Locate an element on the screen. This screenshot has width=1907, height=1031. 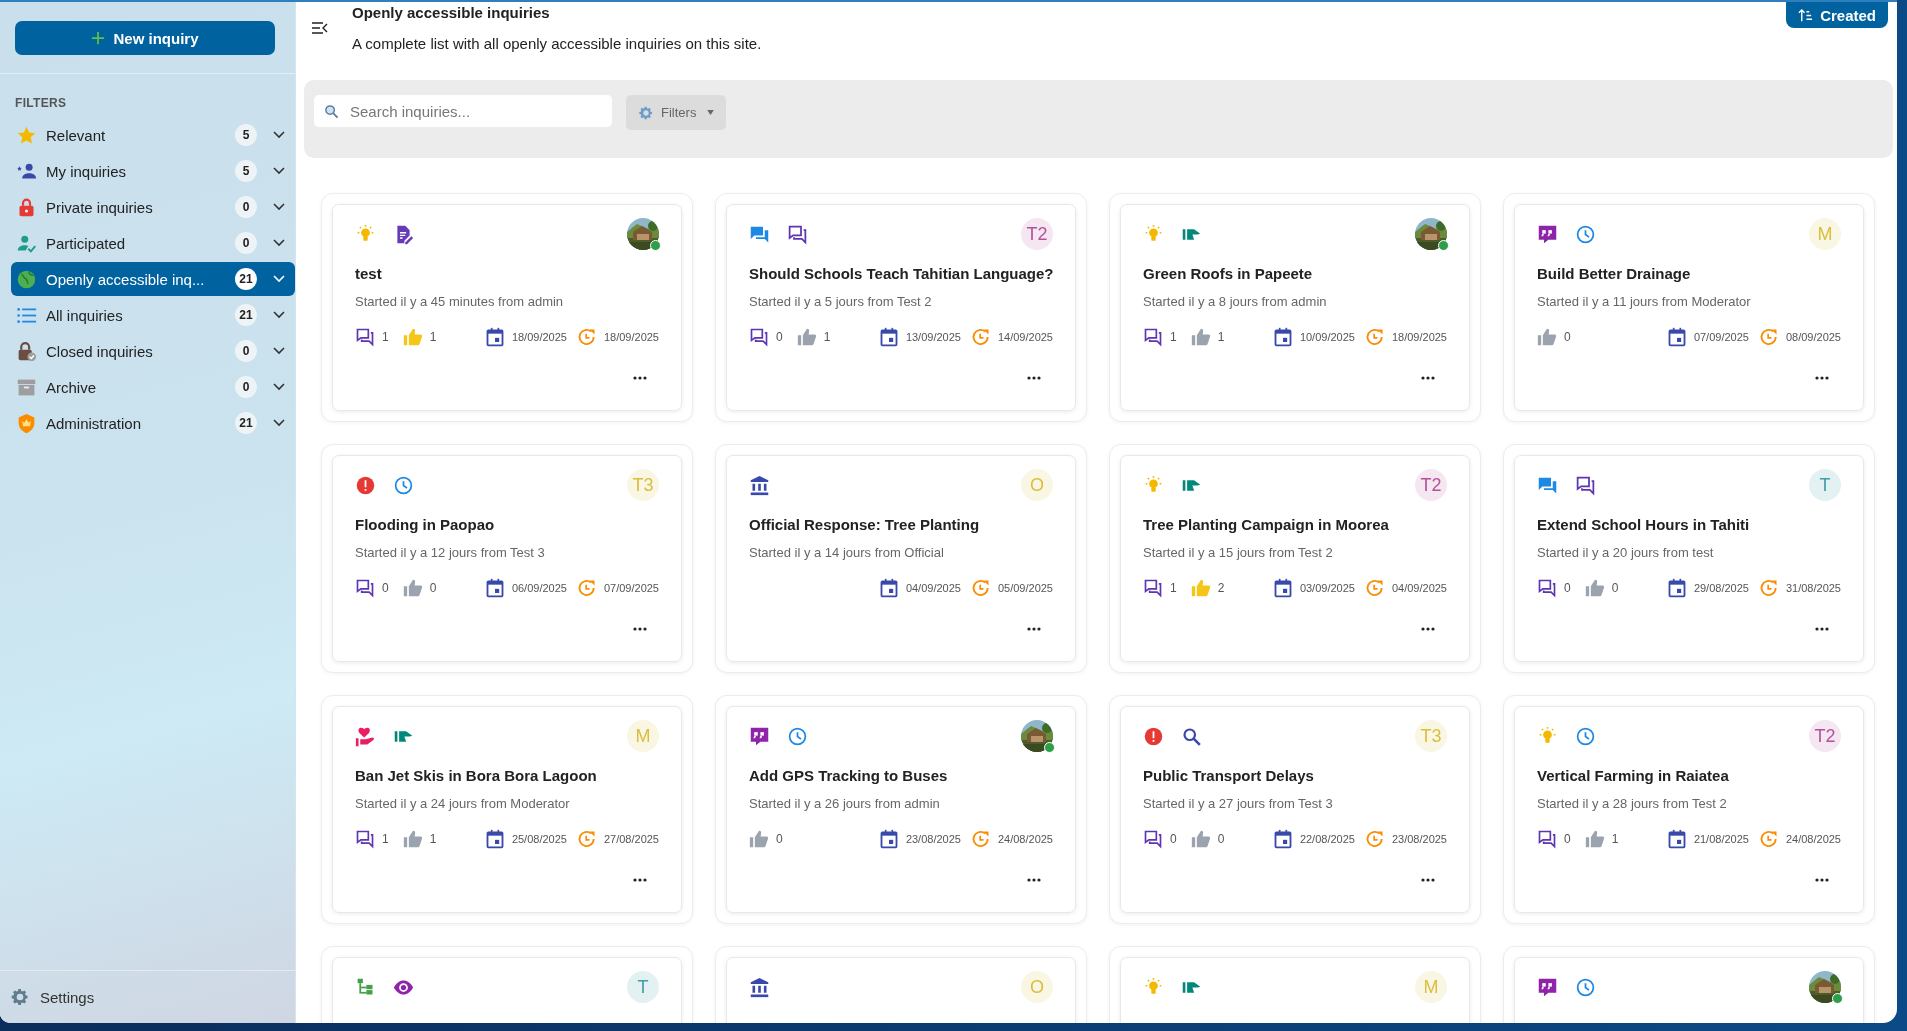
sidebar-item: Openly accessible inq... 21 is located at coordinates (153, 279).